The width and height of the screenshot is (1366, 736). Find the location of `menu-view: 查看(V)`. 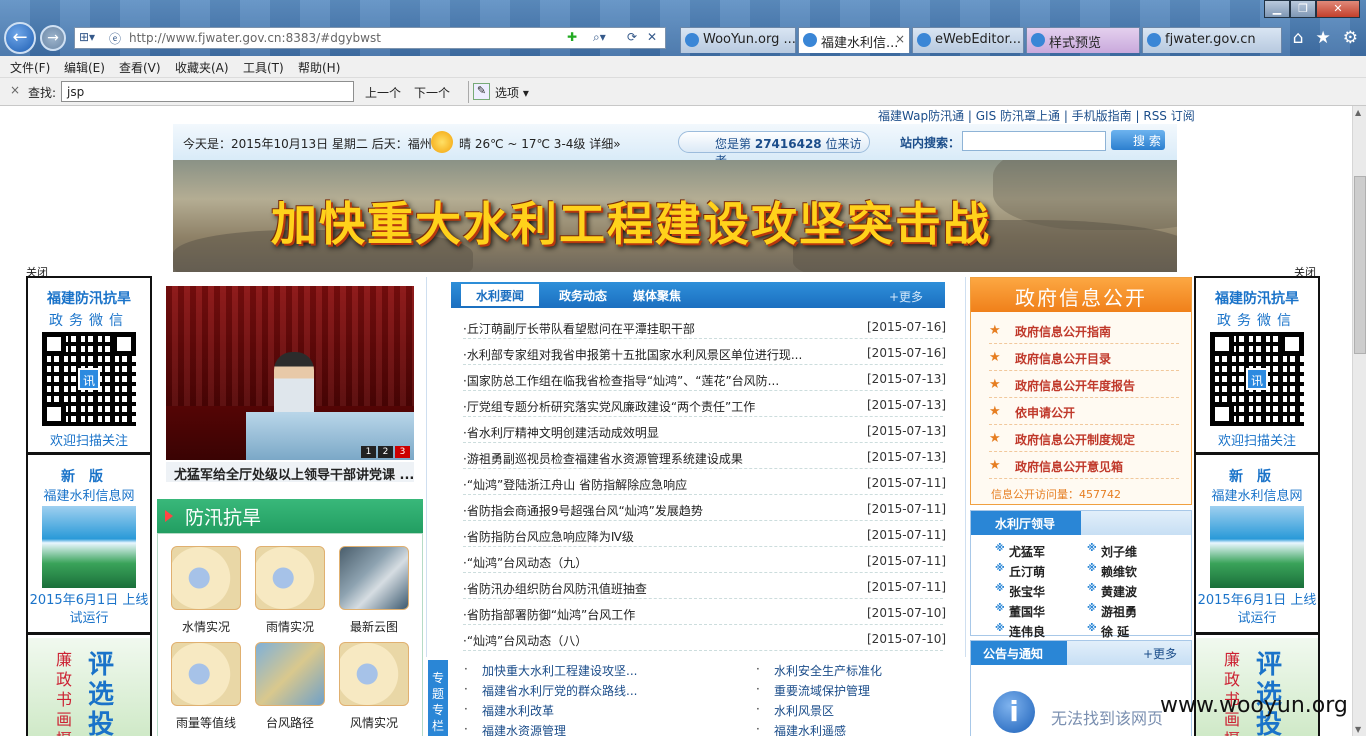

menu-view: 查看(V) is located at coordinates (140, 67).